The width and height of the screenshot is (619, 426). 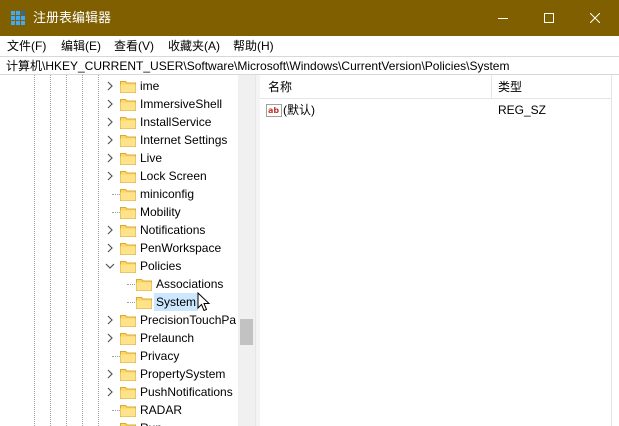 What do you see at coordinates (204, 302) in the screenshot?
I see `mouse-pointer-icon` at bounding box center [204, 302].